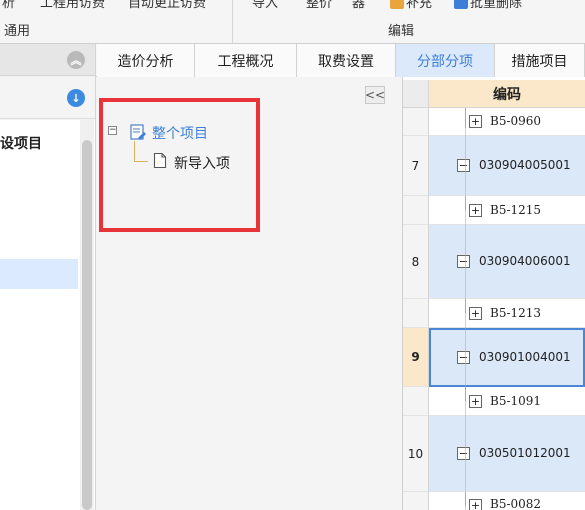  I want to click on item-code: B5-1213, so click(516, 313).